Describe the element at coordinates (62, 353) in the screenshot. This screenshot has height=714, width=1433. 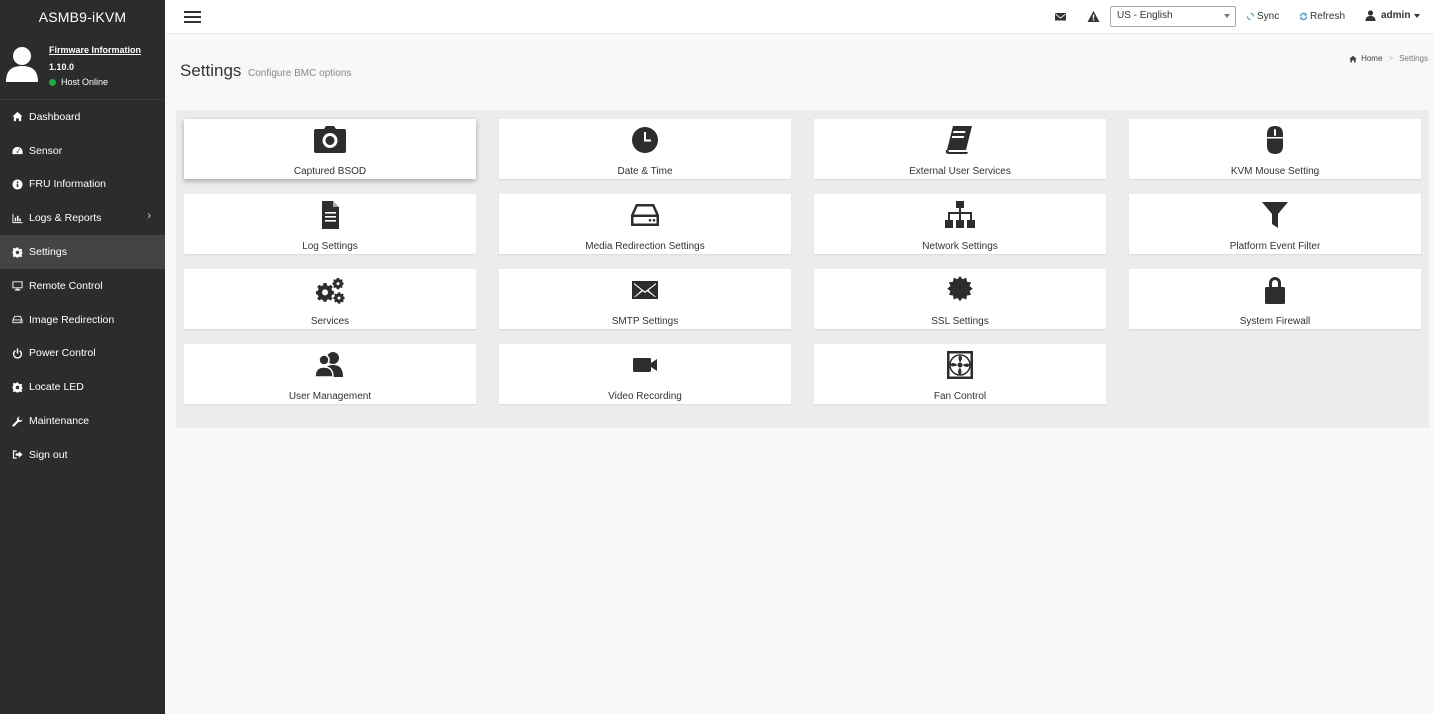
I see `sidebar-item-label: Power Control` at that location.